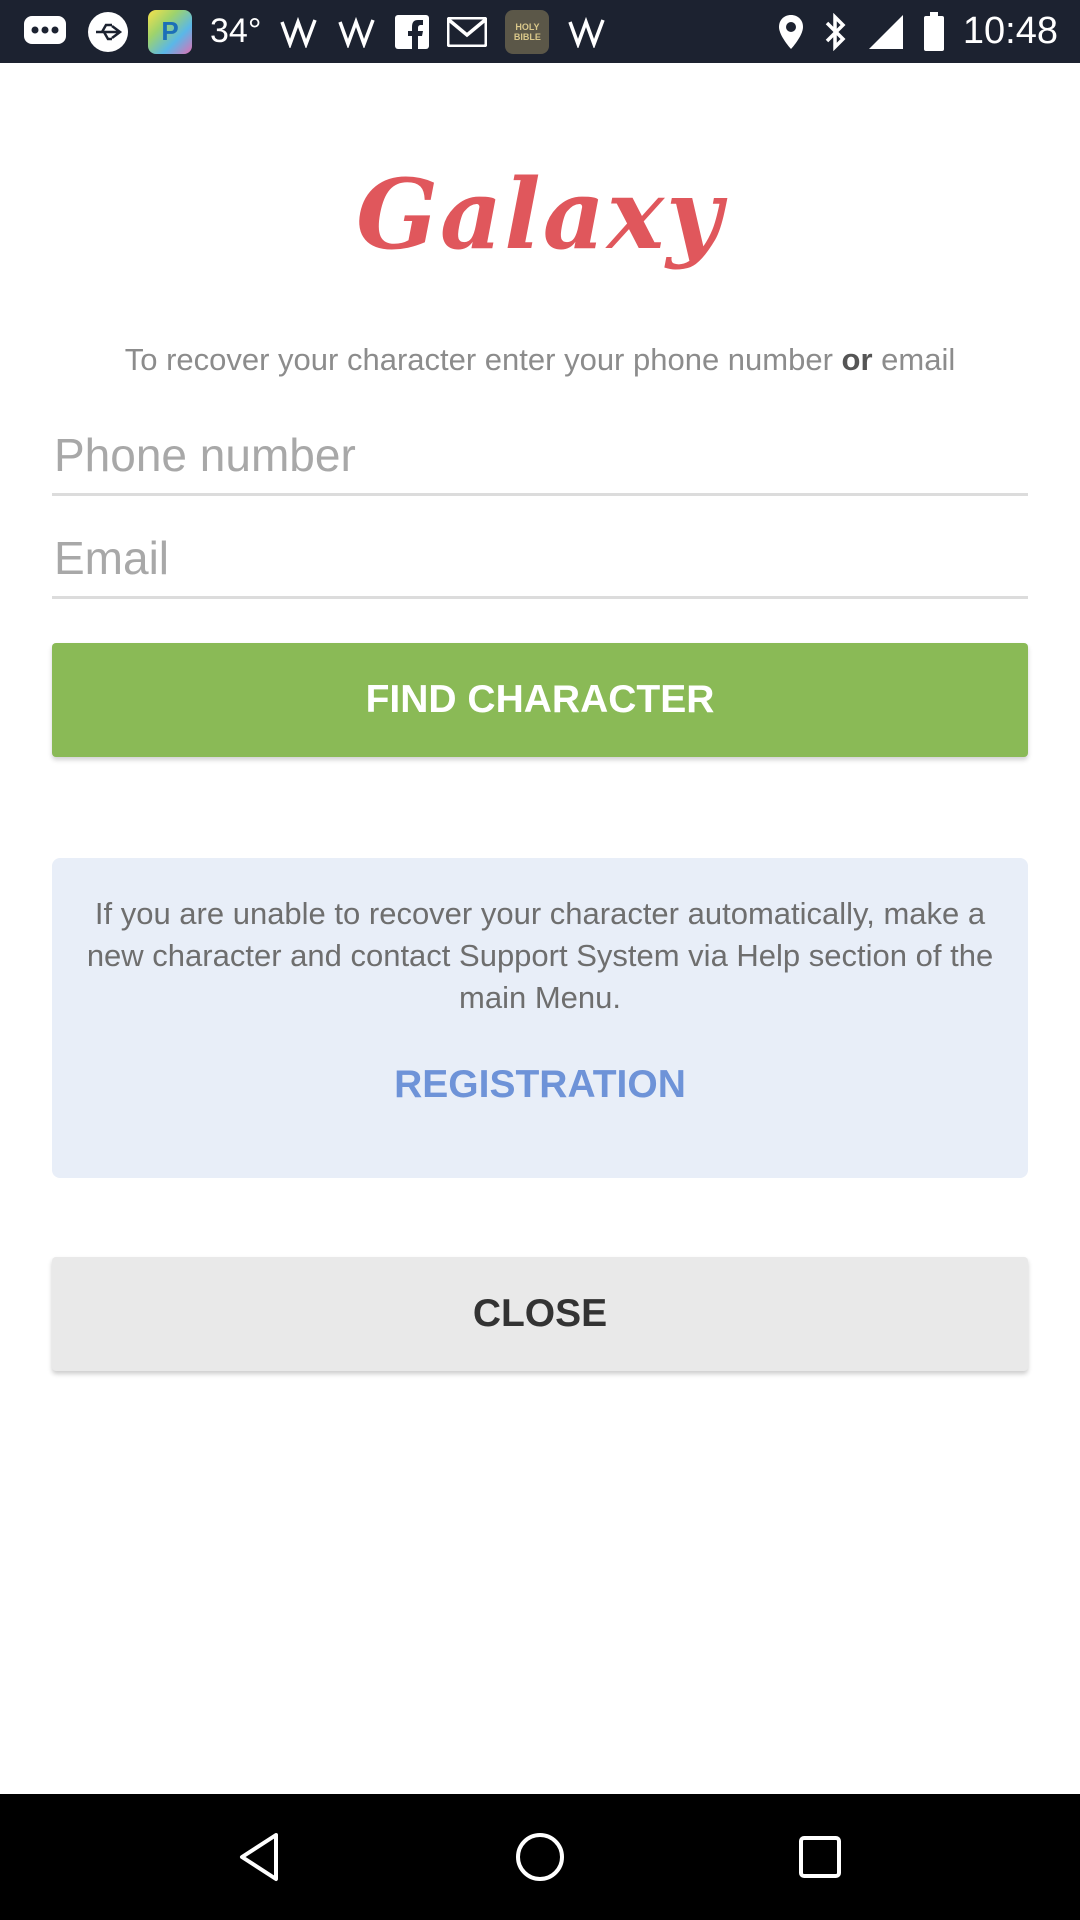  What do you see at coordinates (540, 700) in the screenshot?
I see `find-character-button: FIND CHARACTER` at bounding box center [540, 700].